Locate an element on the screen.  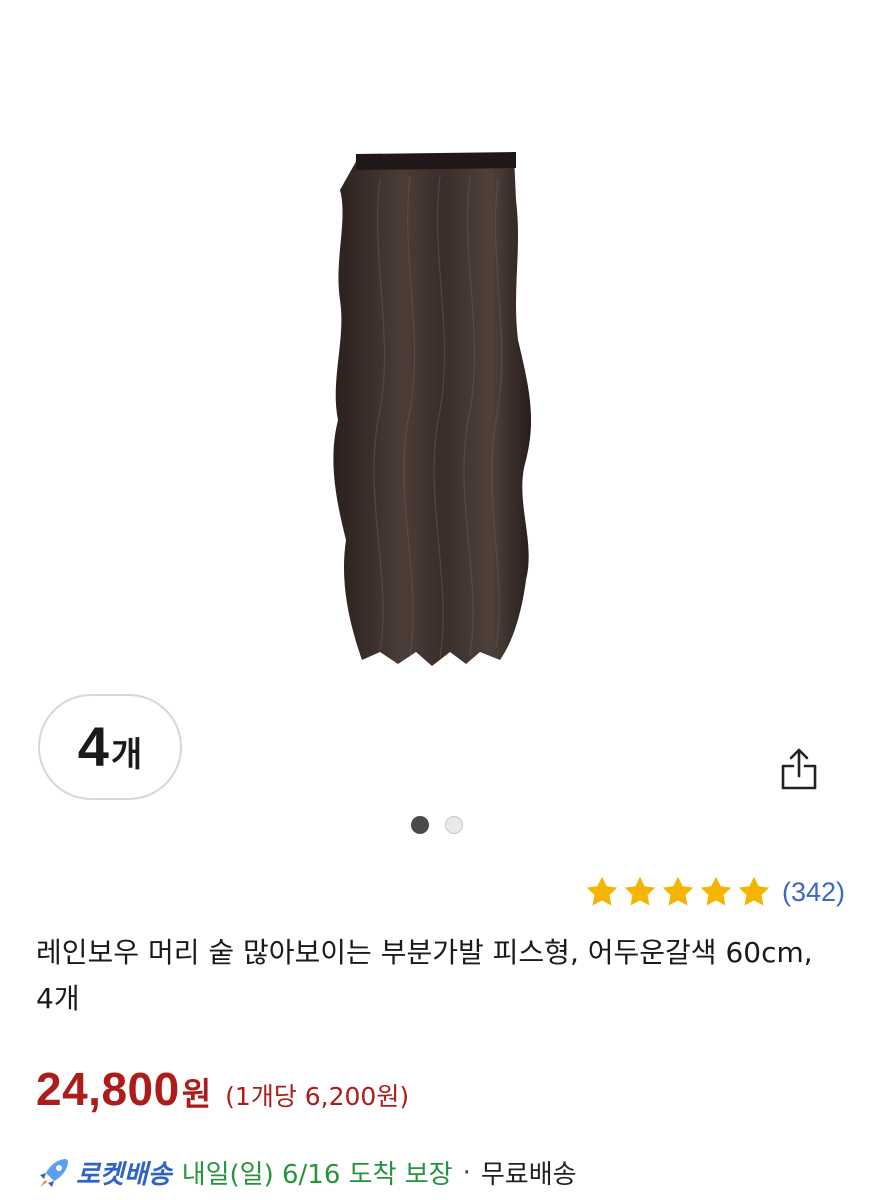
price-row: 24,800 원 (1개당 6,200원) is located at coordinates (222, 1089).